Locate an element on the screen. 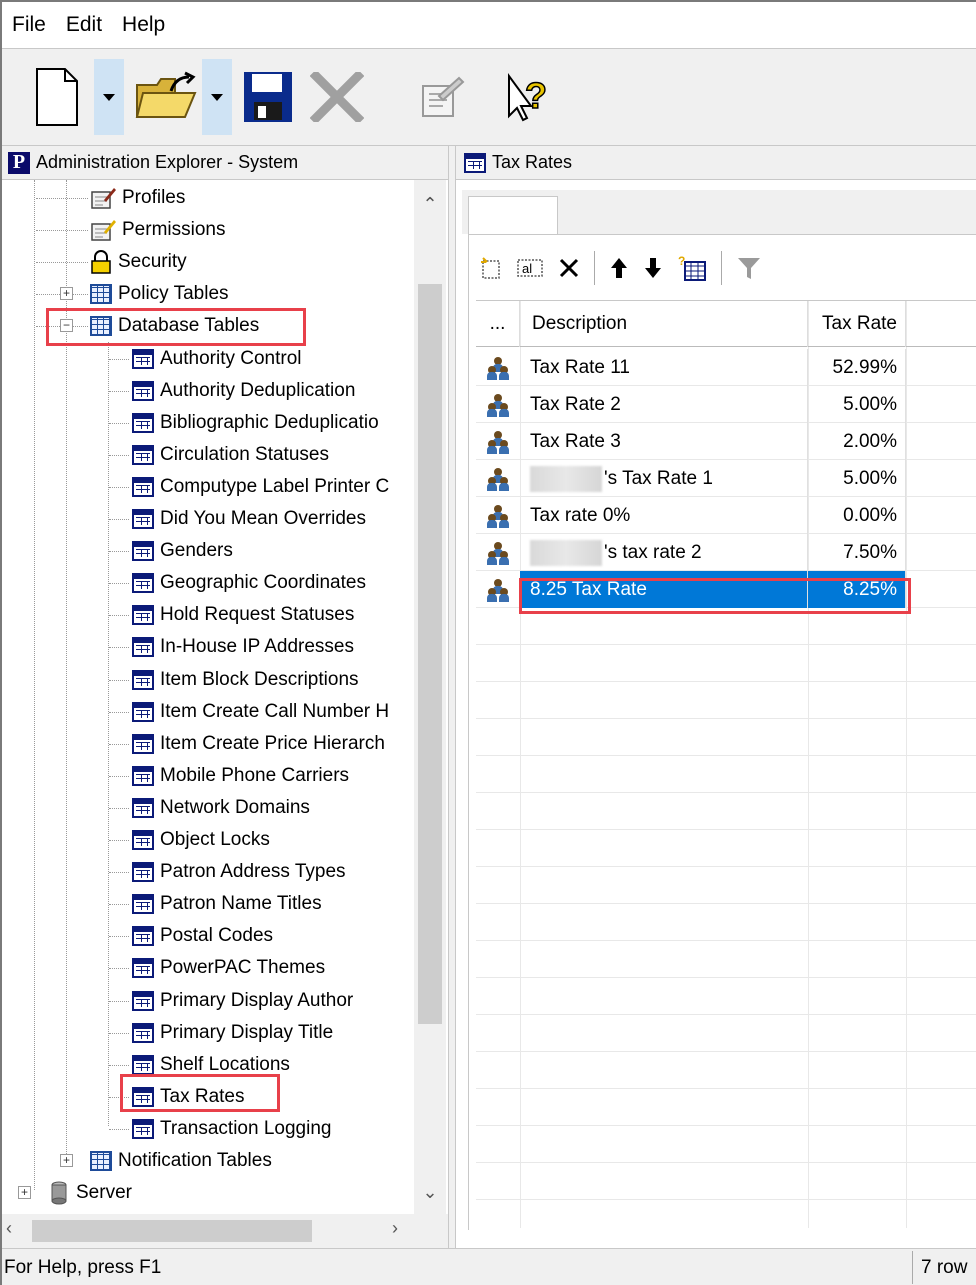 The width and height of the screenshot is (976, 1285). delete-row-icon is located at coordinates (569, 268).